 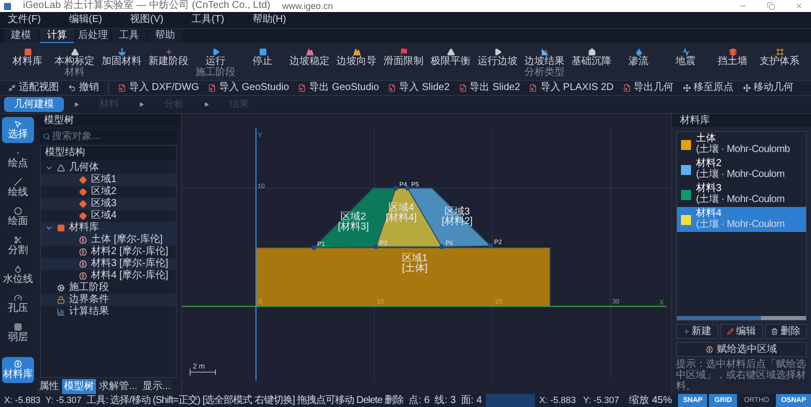 What do you see at coordinates (741, 219) in the screenshot?
I see `material-row: 材料4 (土壤 · Mohr-Coulom` at bounding box center [741, 219].